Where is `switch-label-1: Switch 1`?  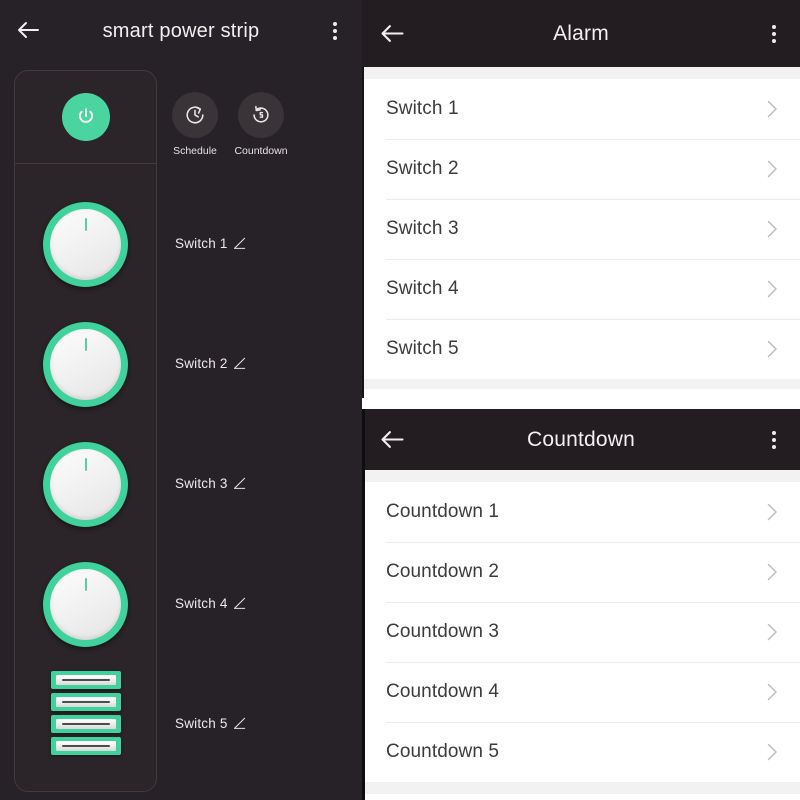
switch-label-1: Switch 1 is located at coordinates (210, 243).